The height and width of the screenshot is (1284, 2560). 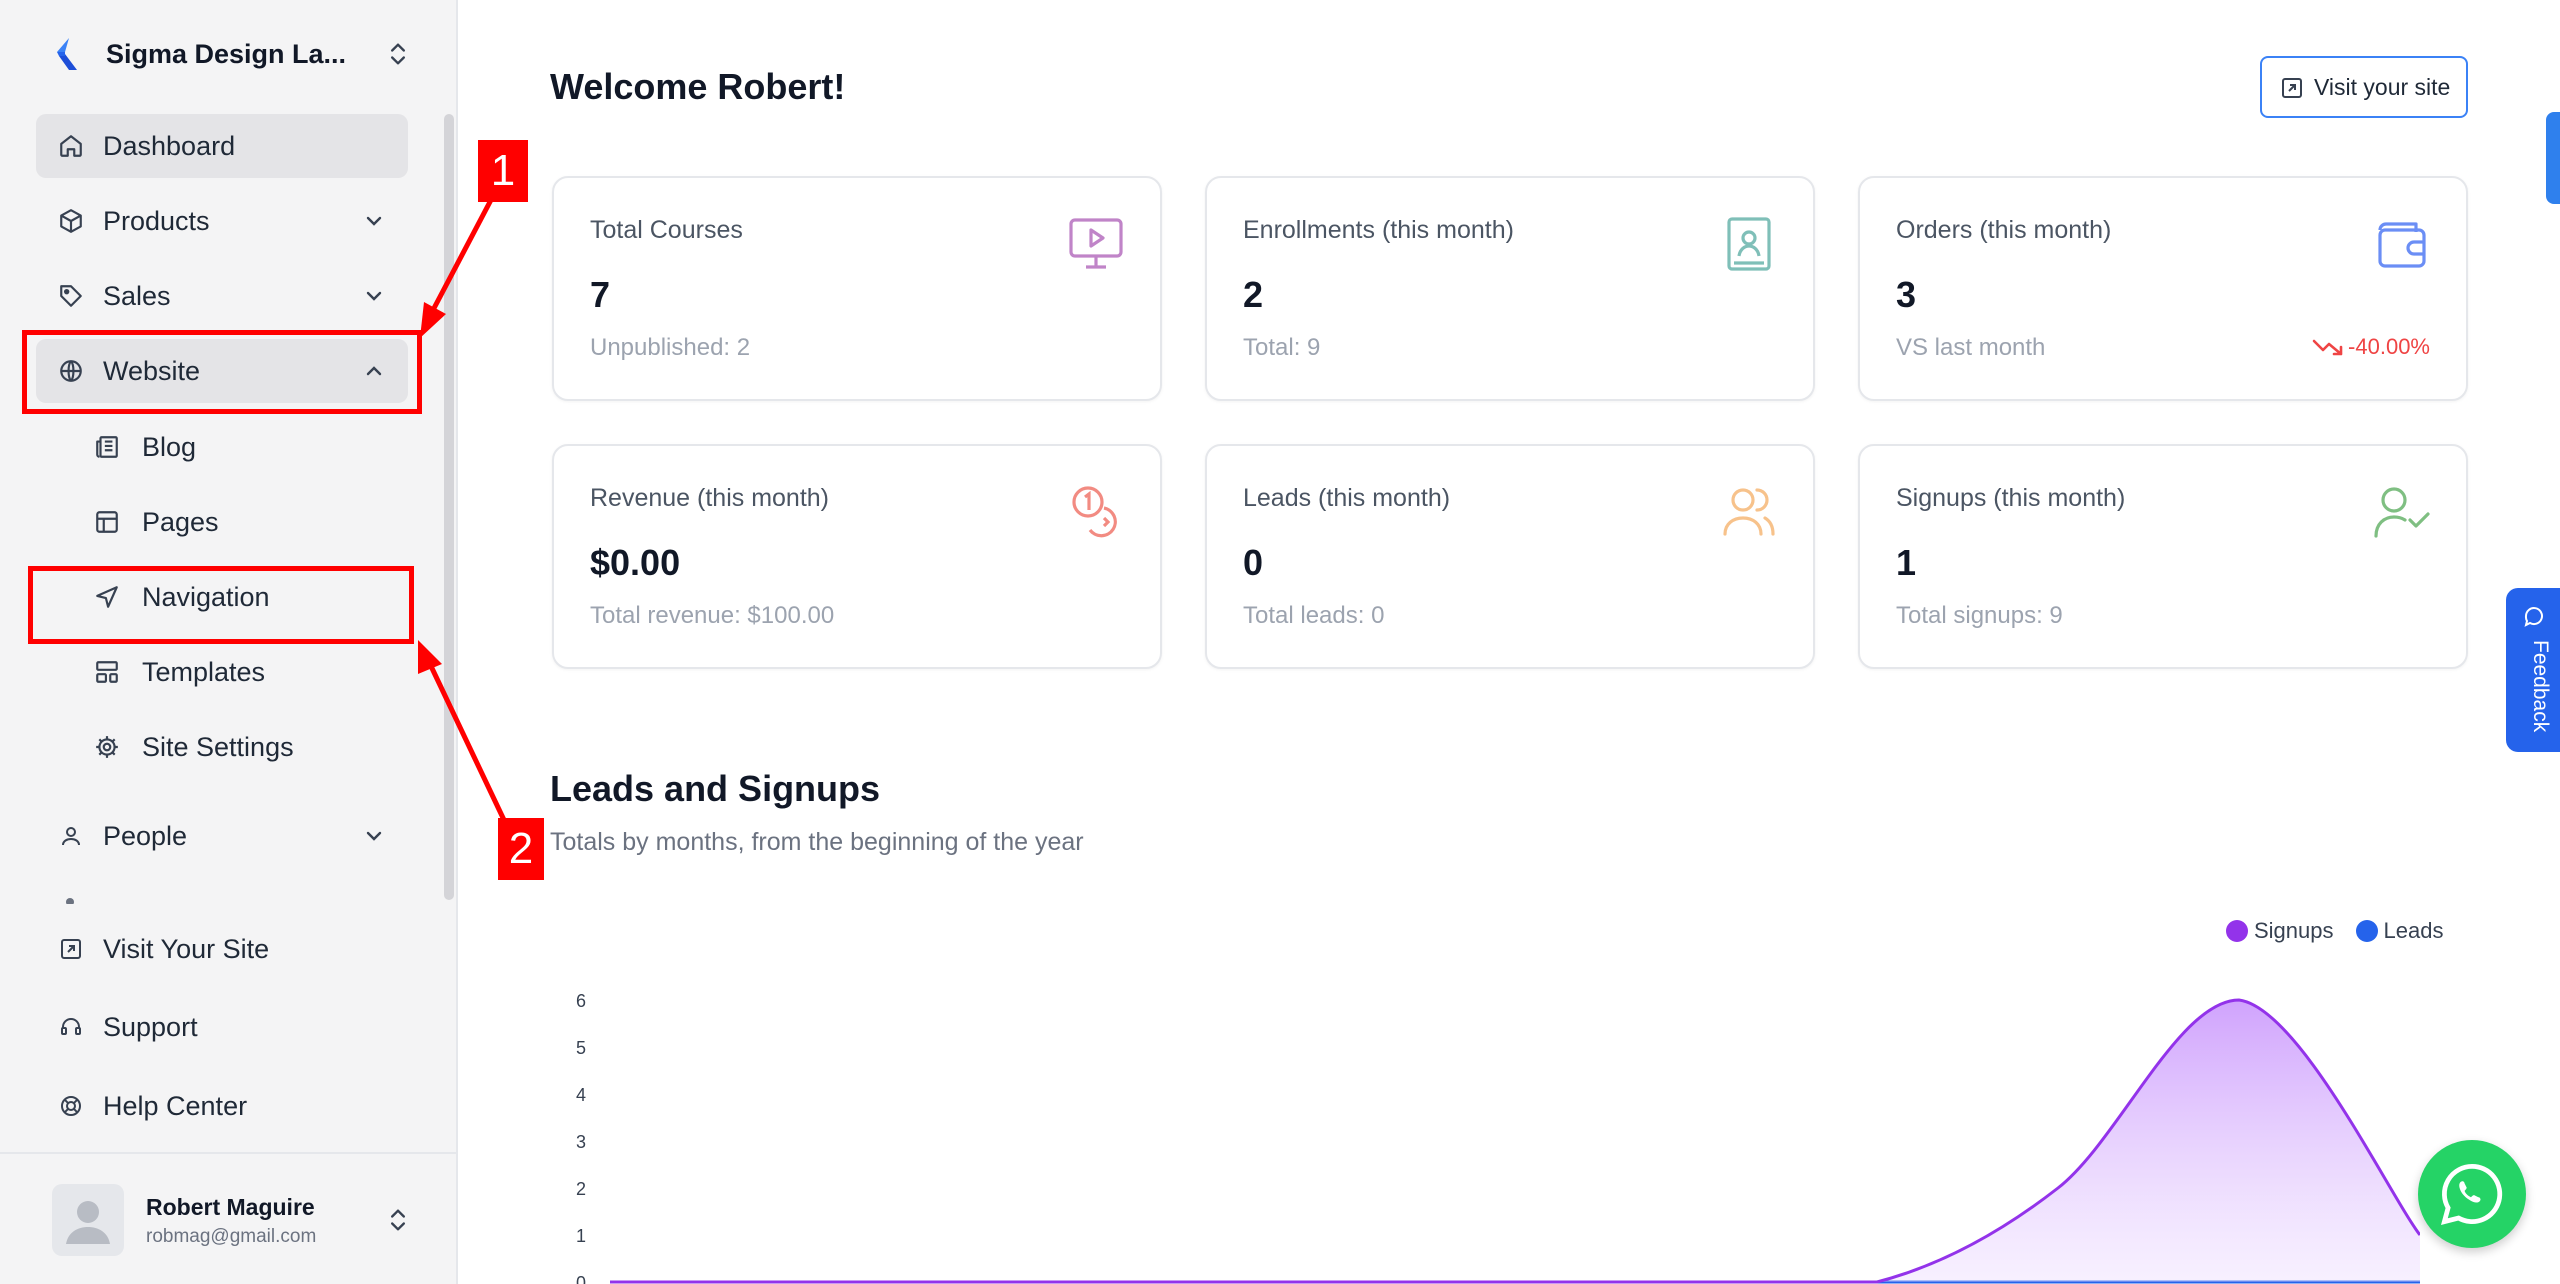 I want to click on user-menu: Robert Maguire robmag@gmail.com, so click(x=232, y=1219).